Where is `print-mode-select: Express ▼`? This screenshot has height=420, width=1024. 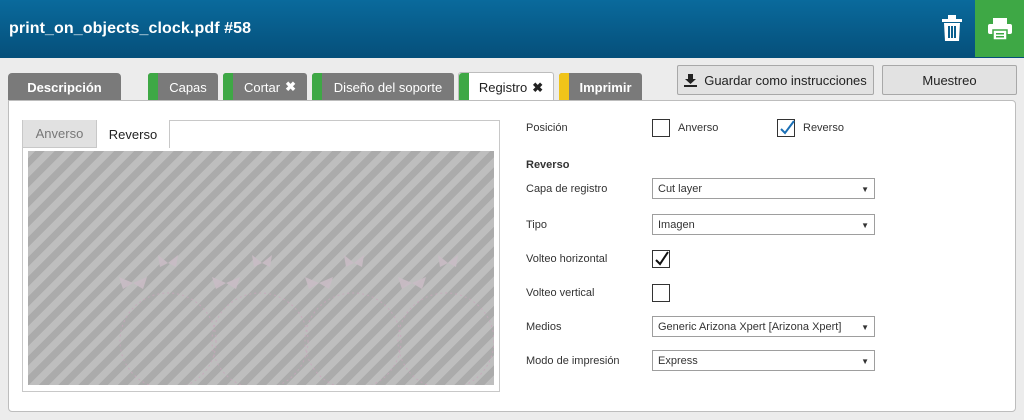 print-mode-select: Express ▼ is located at coordinates (763, 360).